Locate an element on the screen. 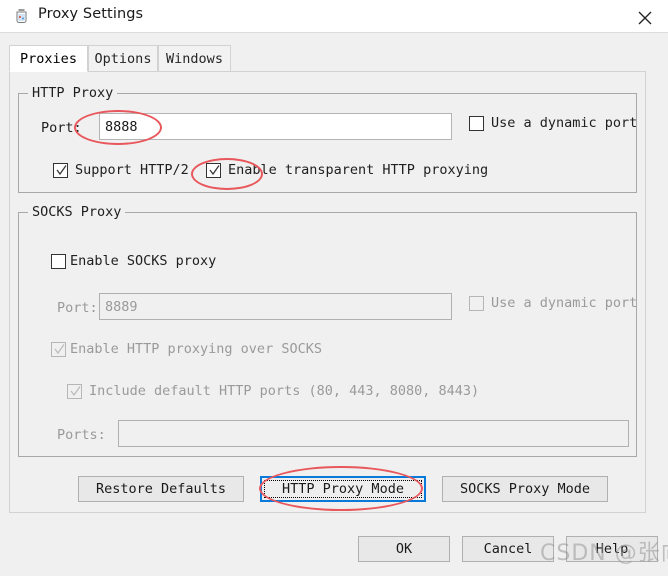 The width and height of the screenshot is (668, 576). support-http2-label: Support HTTP/2 is located at coordinates (132, 170).